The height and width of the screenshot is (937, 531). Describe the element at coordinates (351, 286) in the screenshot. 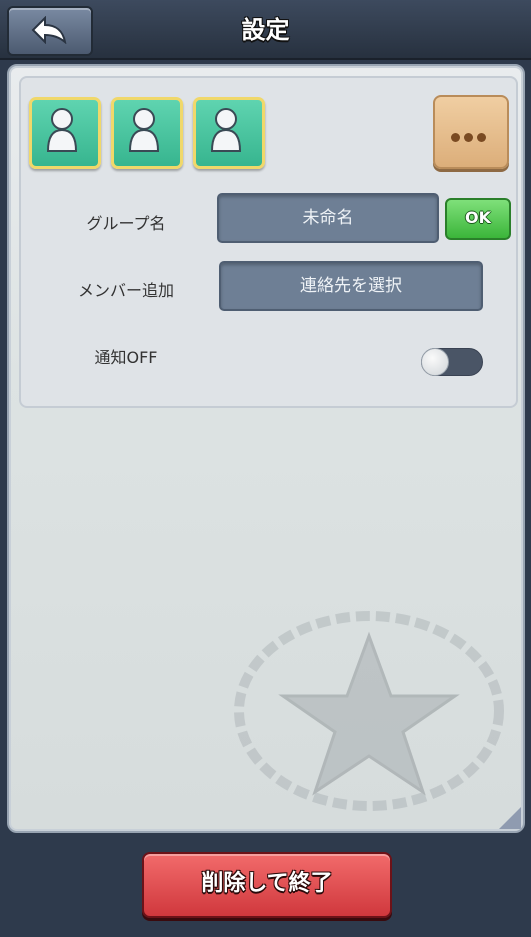

I see `select-contacts-button: 連絡先を選択` at that location.